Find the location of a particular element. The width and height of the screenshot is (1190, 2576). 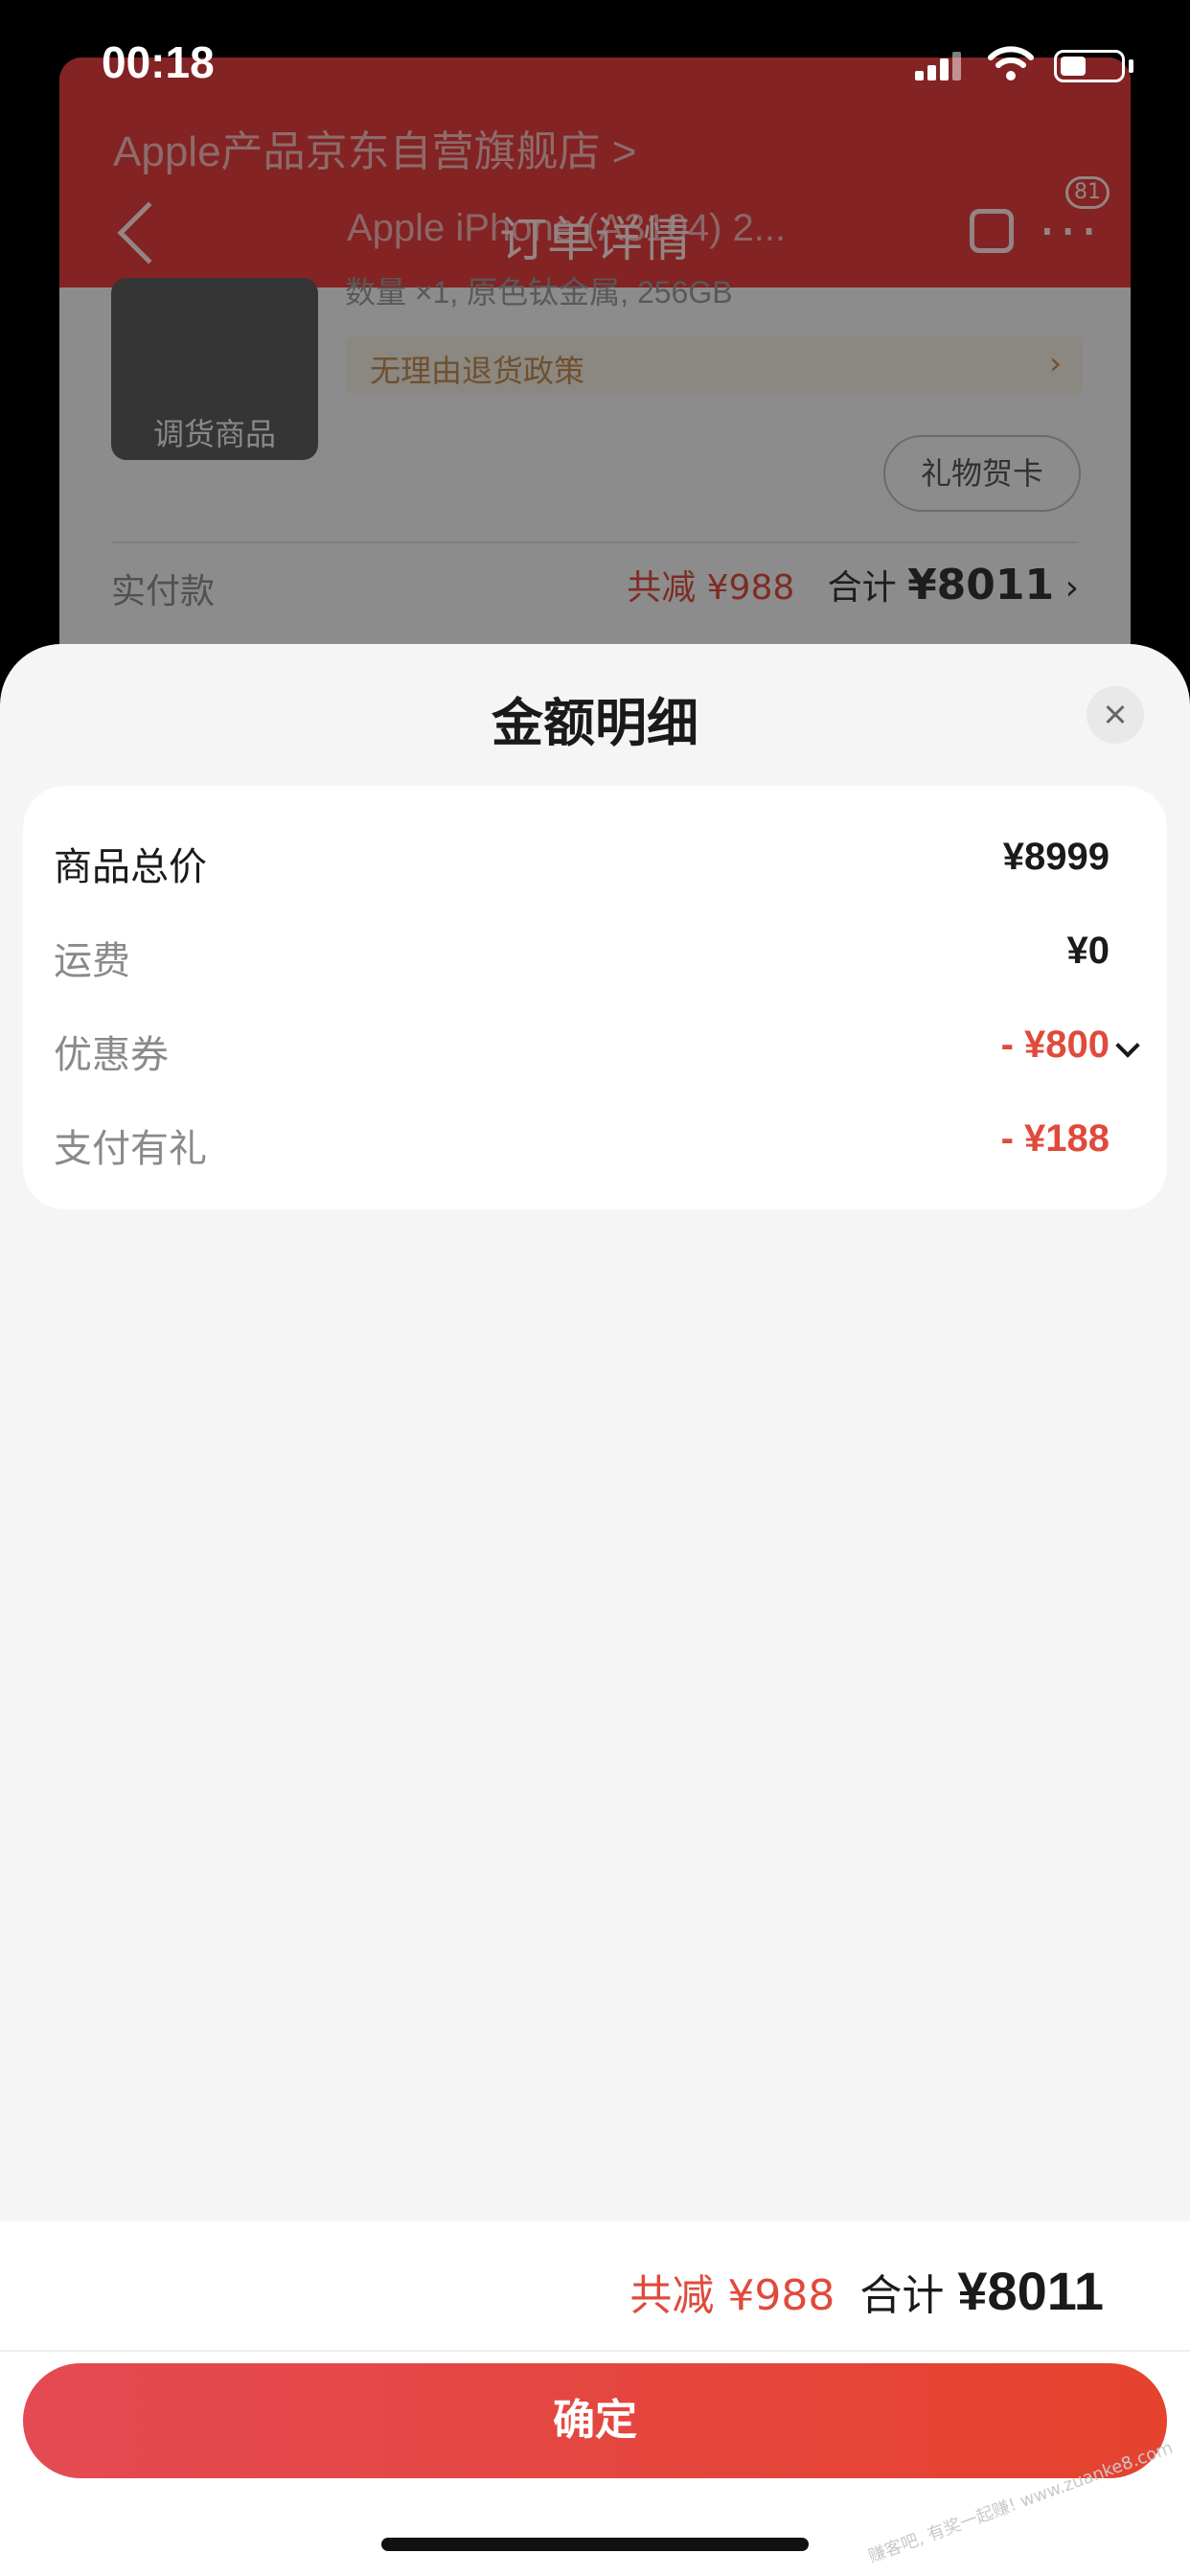

sheet-title: 金额明细 is located at coordinates (595, 723).